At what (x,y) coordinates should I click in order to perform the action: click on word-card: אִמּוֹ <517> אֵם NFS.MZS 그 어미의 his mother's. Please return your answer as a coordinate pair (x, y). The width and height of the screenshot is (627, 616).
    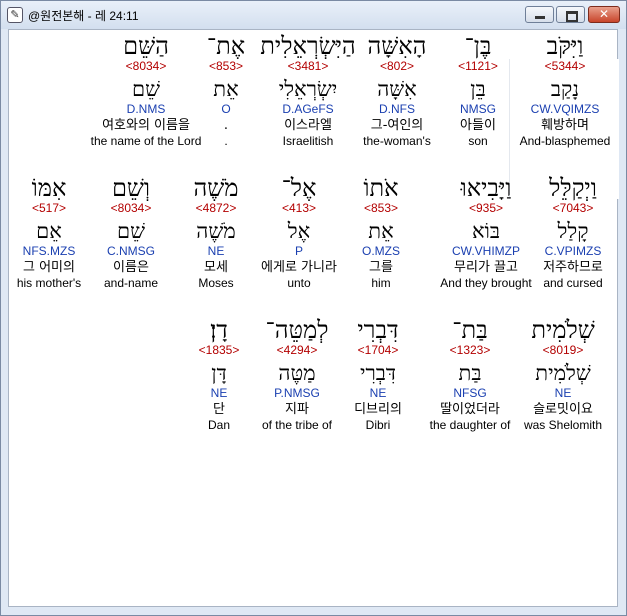
    Looking at the image, I should click on (52, 233).